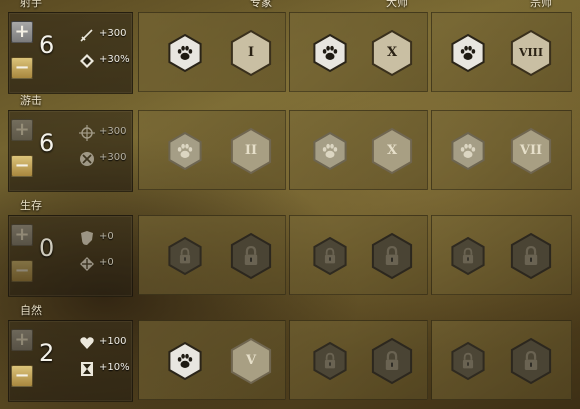 This screenshot has height=409, width=580. What do you see at coordinates (87, 159) in the screenshot?
I see `x-circle-icon` at bounding box center [87, 159].